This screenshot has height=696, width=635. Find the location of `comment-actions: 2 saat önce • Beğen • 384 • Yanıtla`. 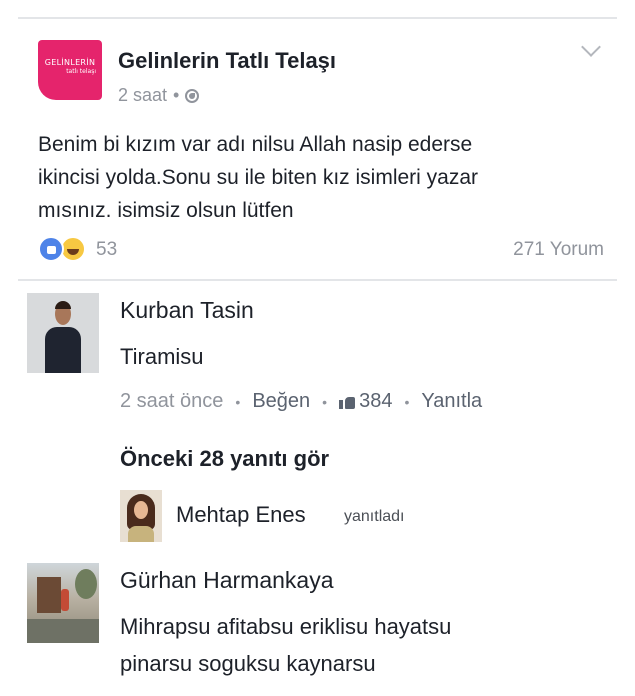

comment-actions: 2 saat önce • Beğen • 384 • Yanıtla is located at coordinates (301, 401).